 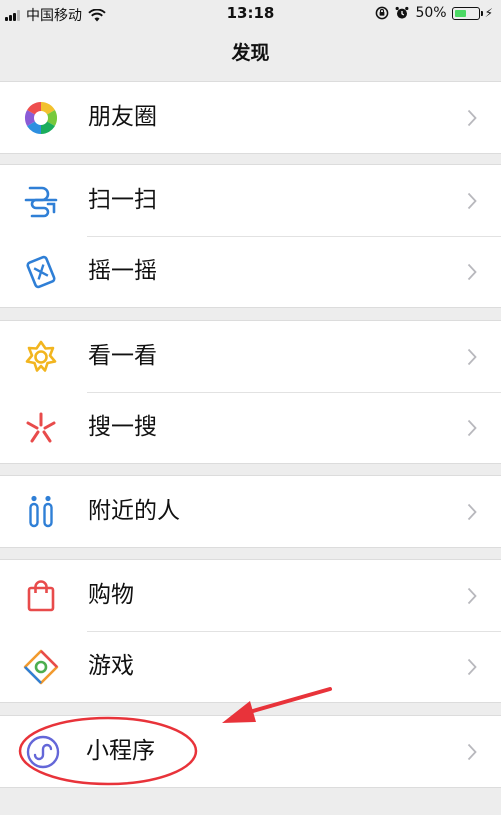 What do you see at coordinates (460, 13) in the screenshot?
I see `battery-level` at bounding box center [460, 13].